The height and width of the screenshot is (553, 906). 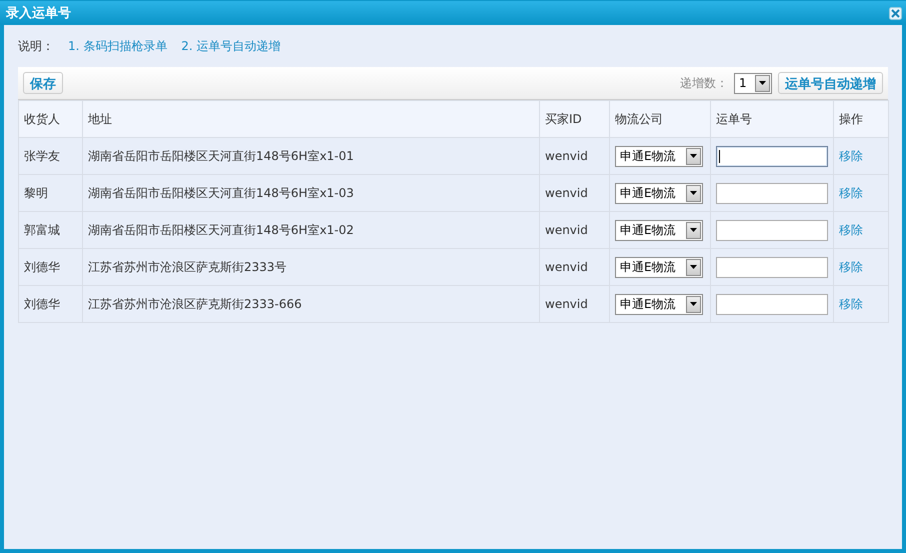 I want to click on table-cell: 郭富城, so click(x=50, y=230).